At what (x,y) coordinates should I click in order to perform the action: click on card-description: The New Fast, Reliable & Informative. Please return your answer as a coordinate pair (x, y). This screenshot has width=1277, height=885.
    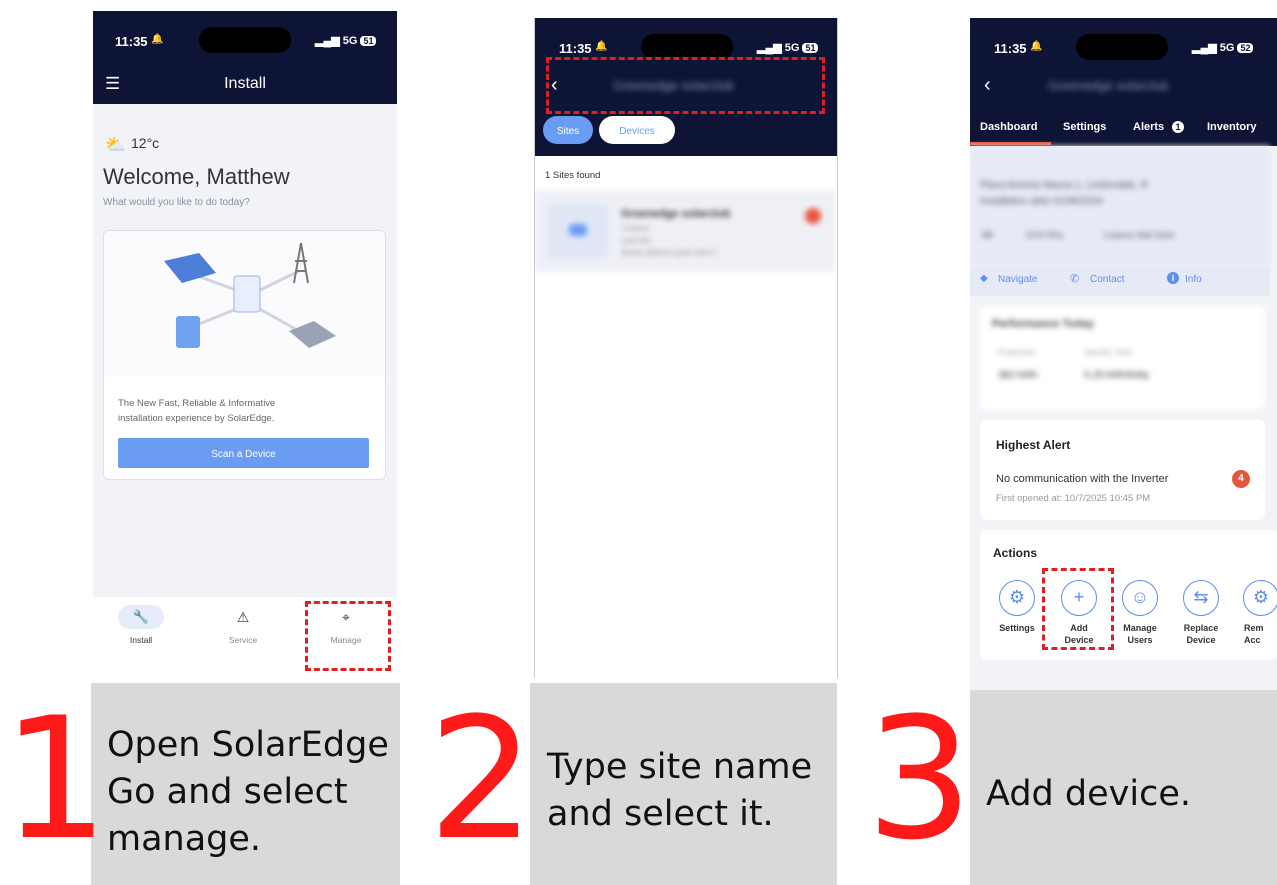
    Looking at the image, I should click on (197, 403).